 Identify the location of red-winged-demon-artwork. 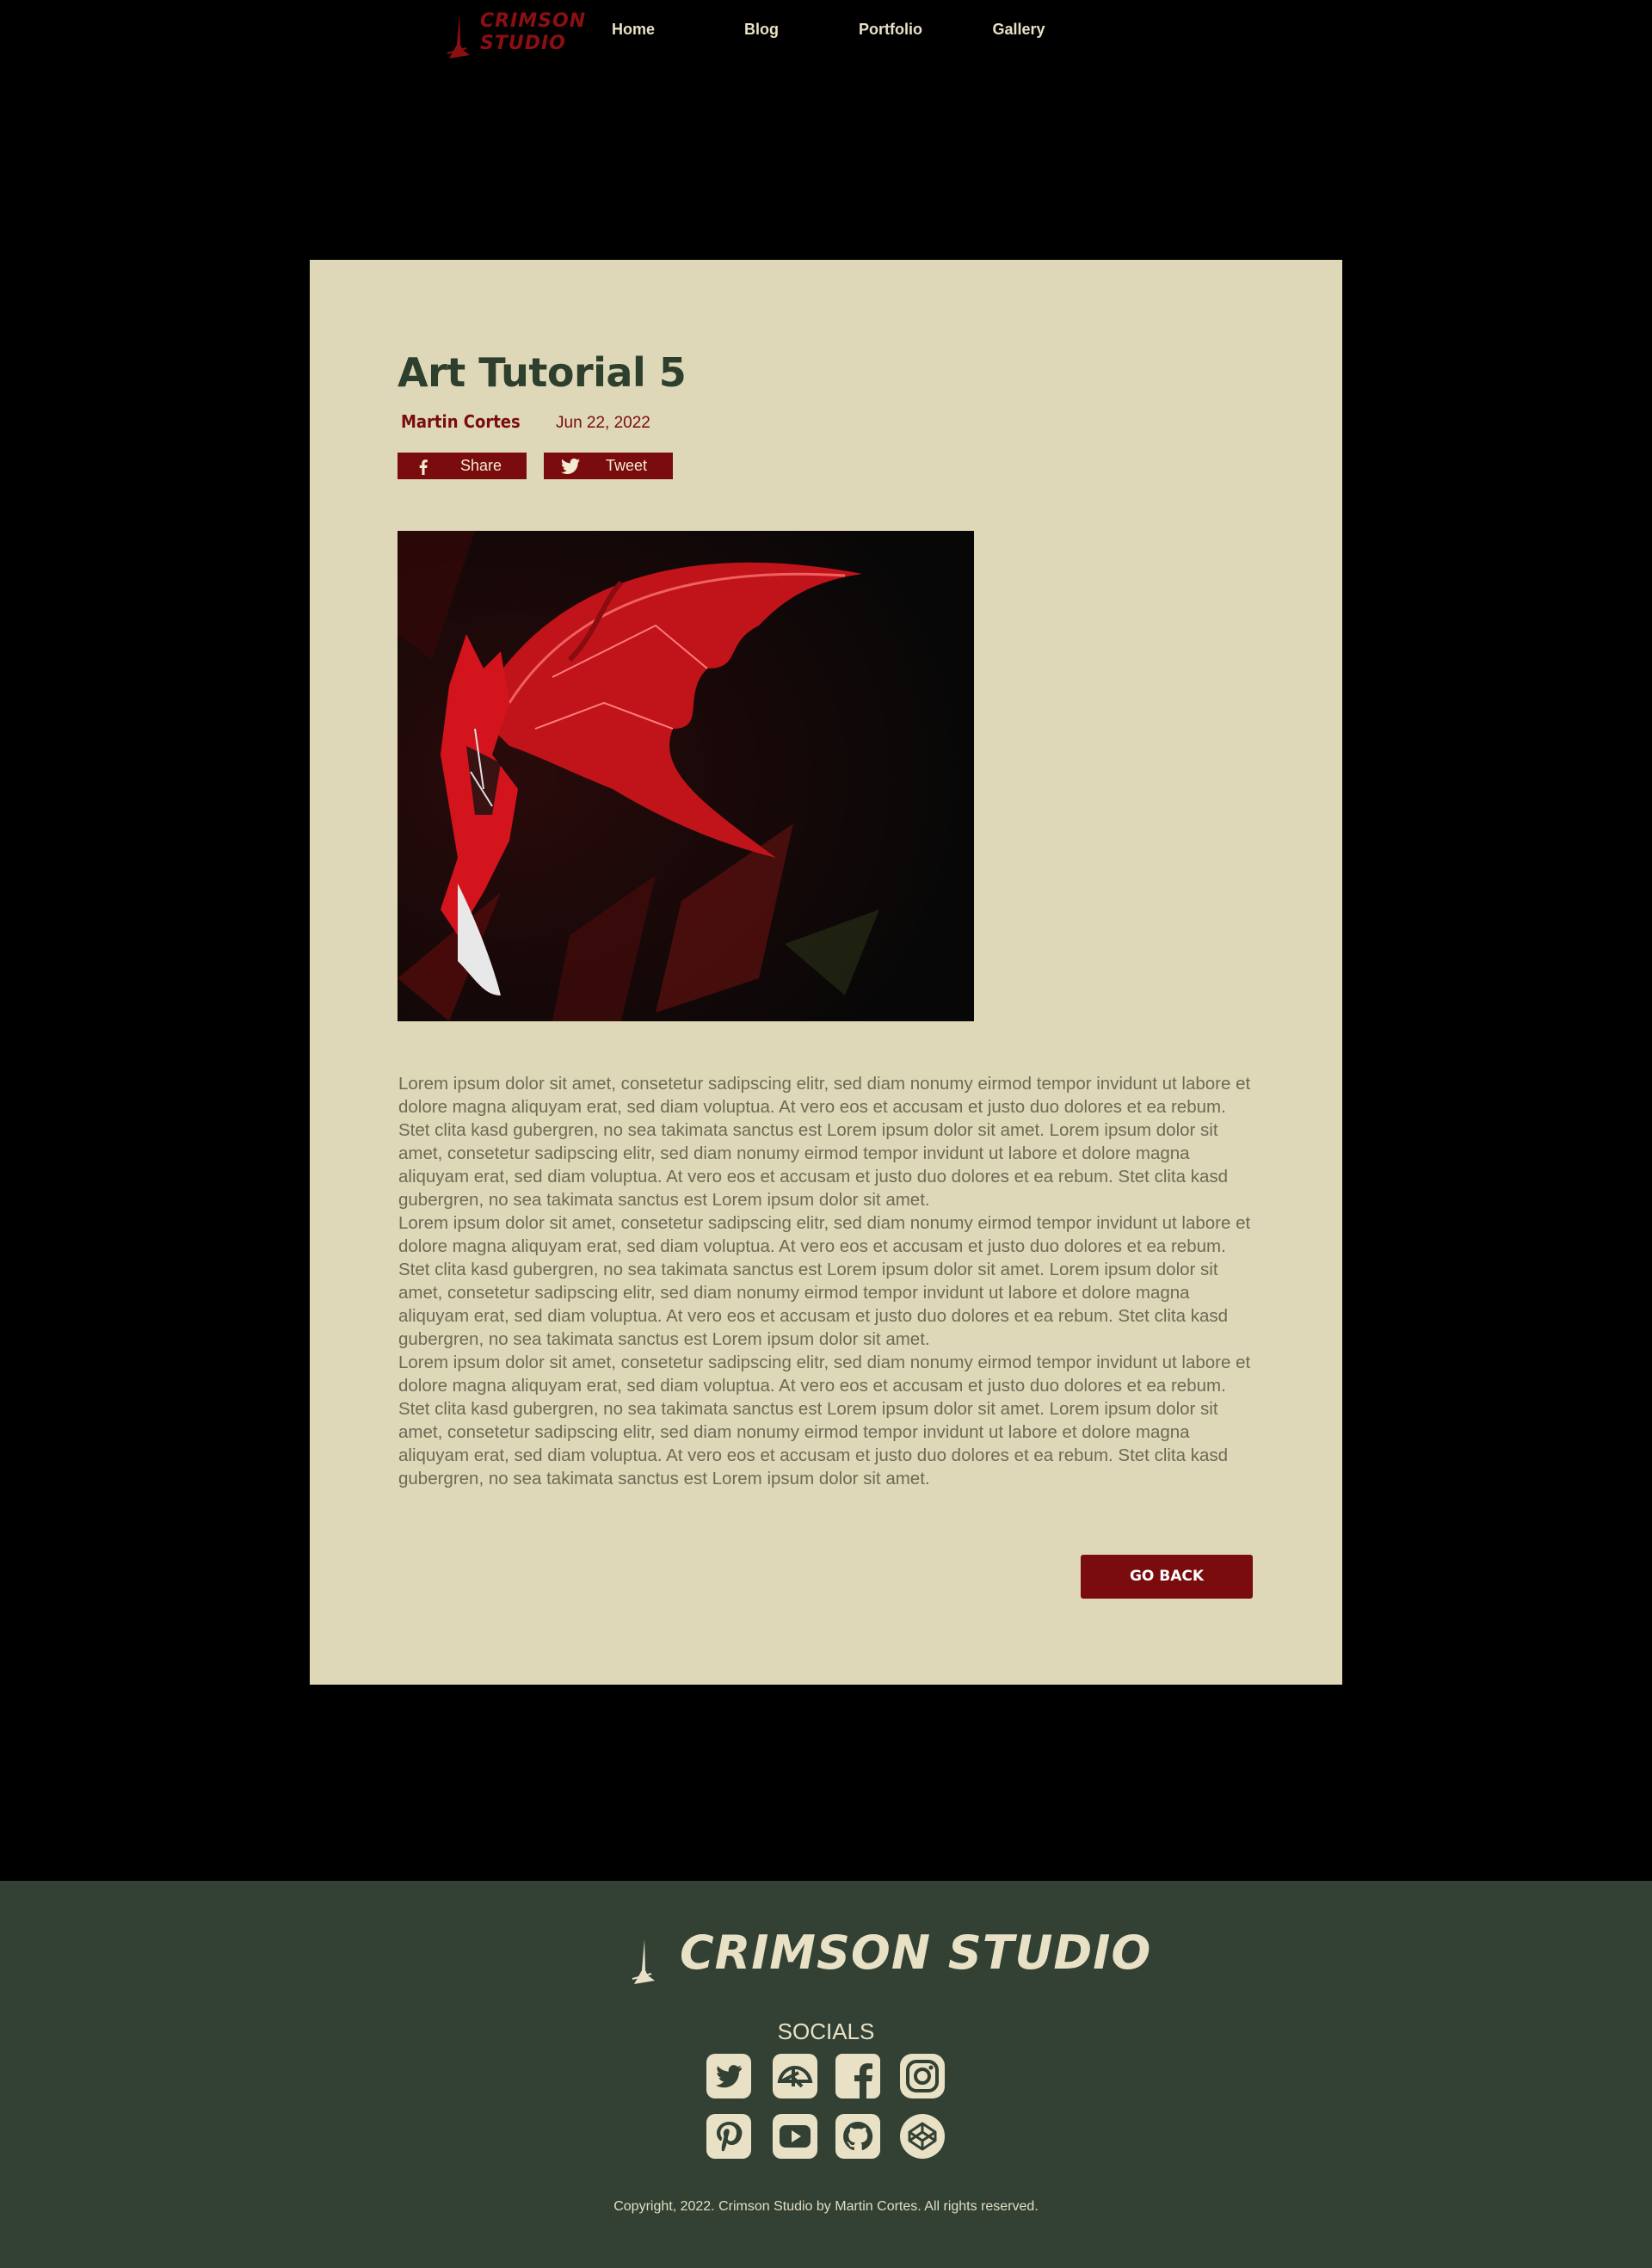
(686, 776).